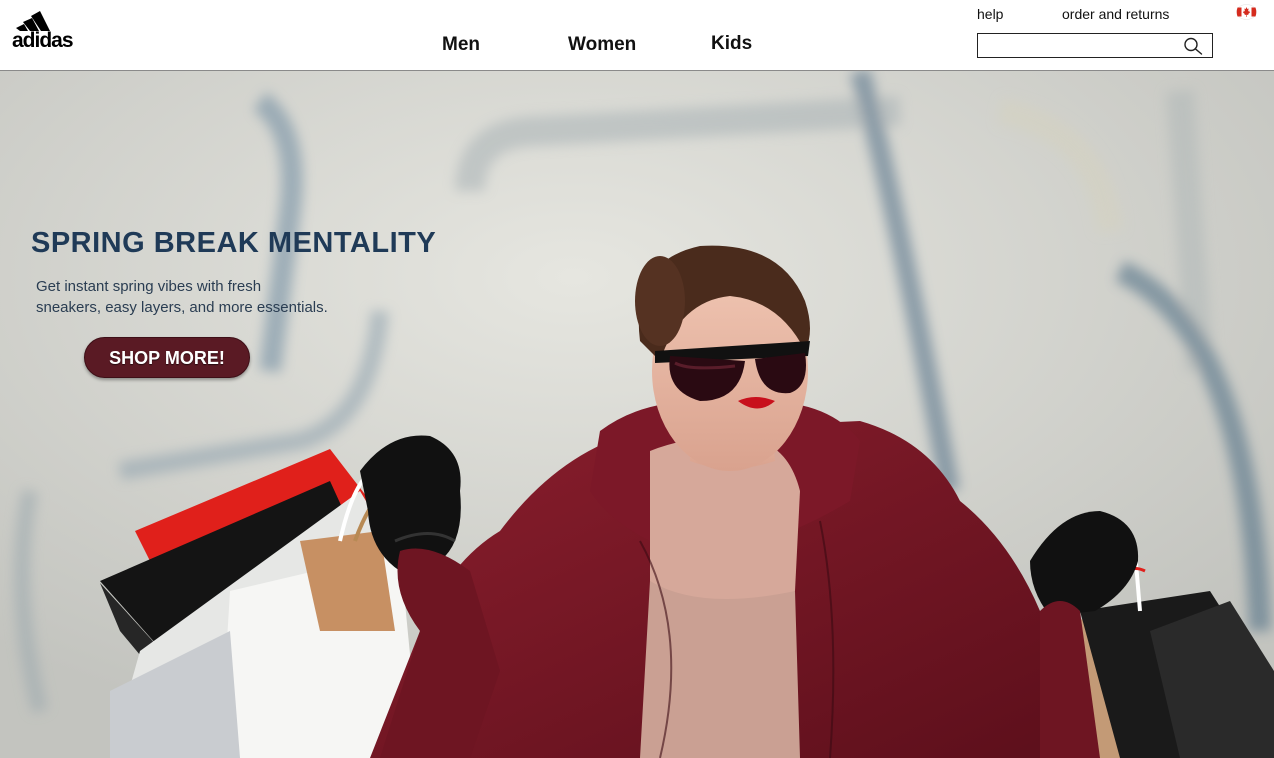  What do you see at coordinates (1246, 12) in the screenshot?
I see `canada-flag-icon` at bounding box center [1246, 12].